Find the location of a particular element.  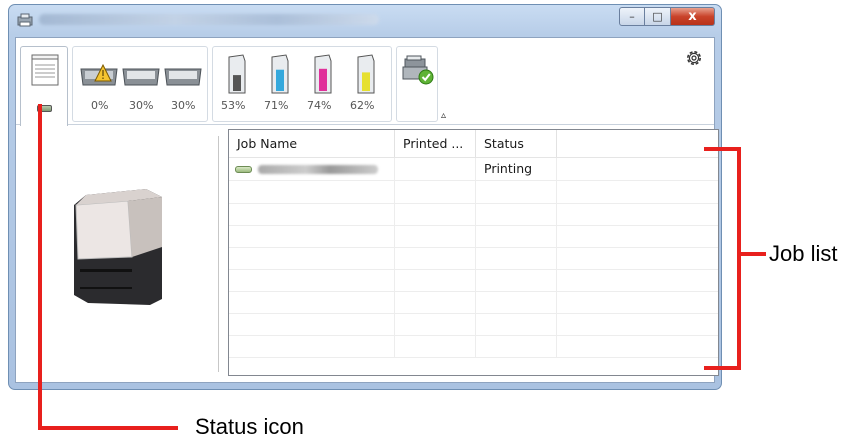

gear-icon is located at coordinates (694, 58).